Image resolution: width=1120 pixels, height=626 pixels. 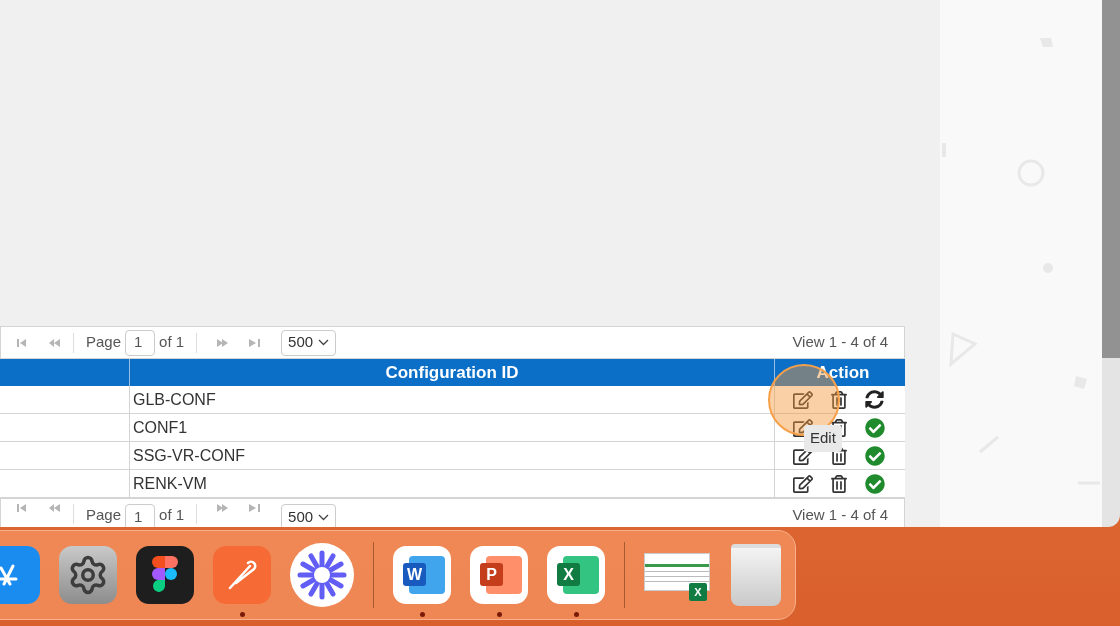 What do you see at coordinates (452, 427) in the screenshot?
I see `table-cell: CONF1` at bounding box center [452, 427].